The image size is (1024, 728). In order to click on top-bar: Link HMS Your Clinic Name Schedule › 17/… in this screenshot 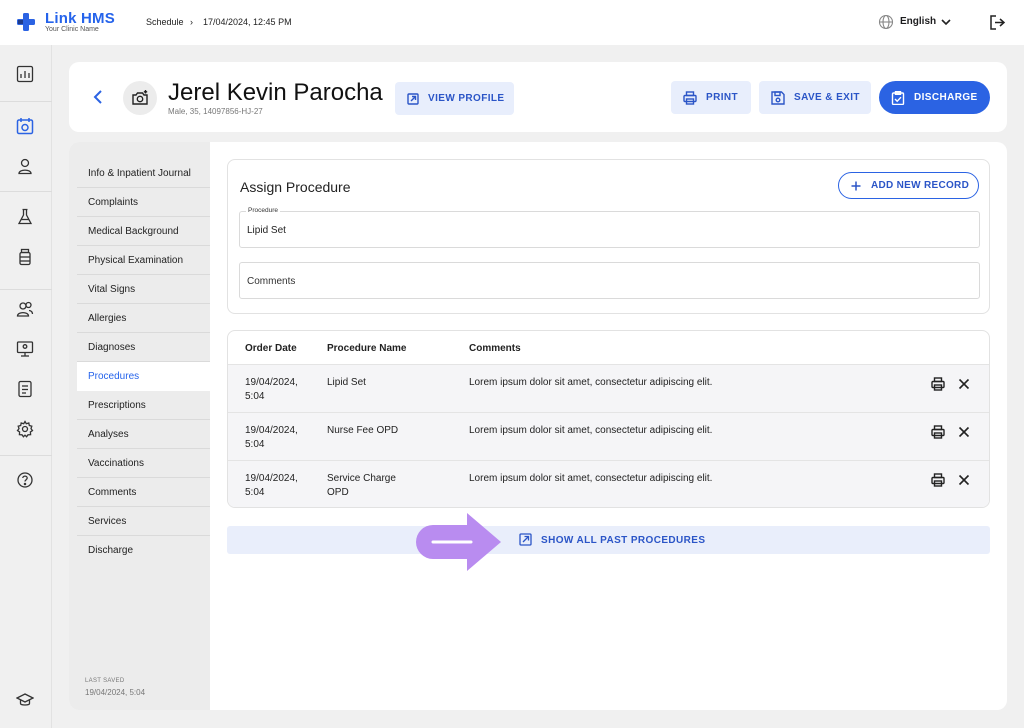, I will do `click(512, 22)`.